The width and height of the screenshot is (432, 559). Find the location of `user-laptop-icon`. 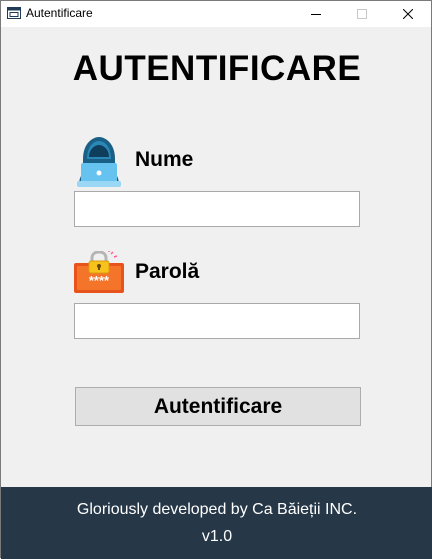

user-laptop-icon is located at coordinates (99, 162).